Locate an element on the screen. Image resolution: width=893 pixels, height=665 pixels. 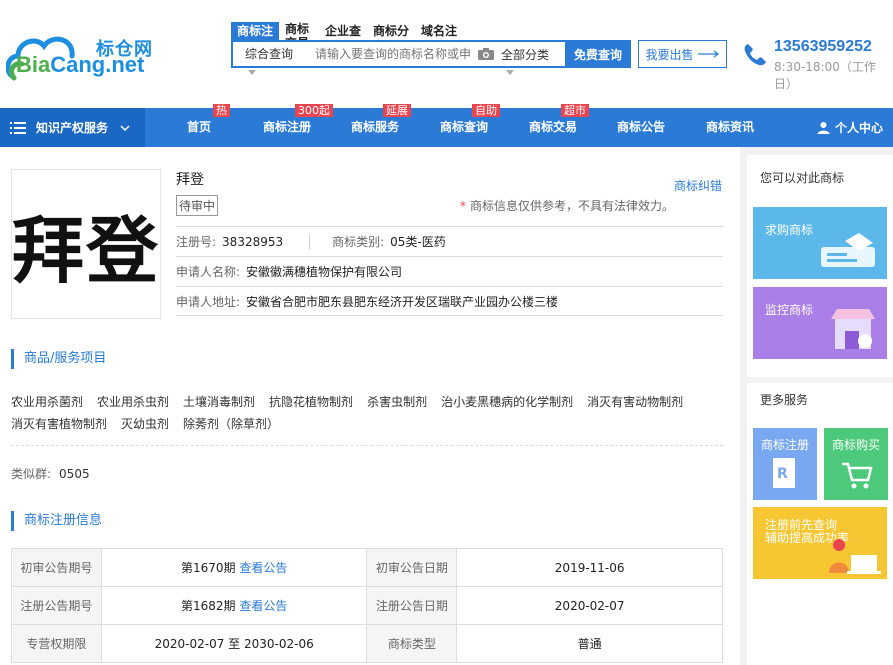
nav-badge: 热 is located at coordinates (221, 110).